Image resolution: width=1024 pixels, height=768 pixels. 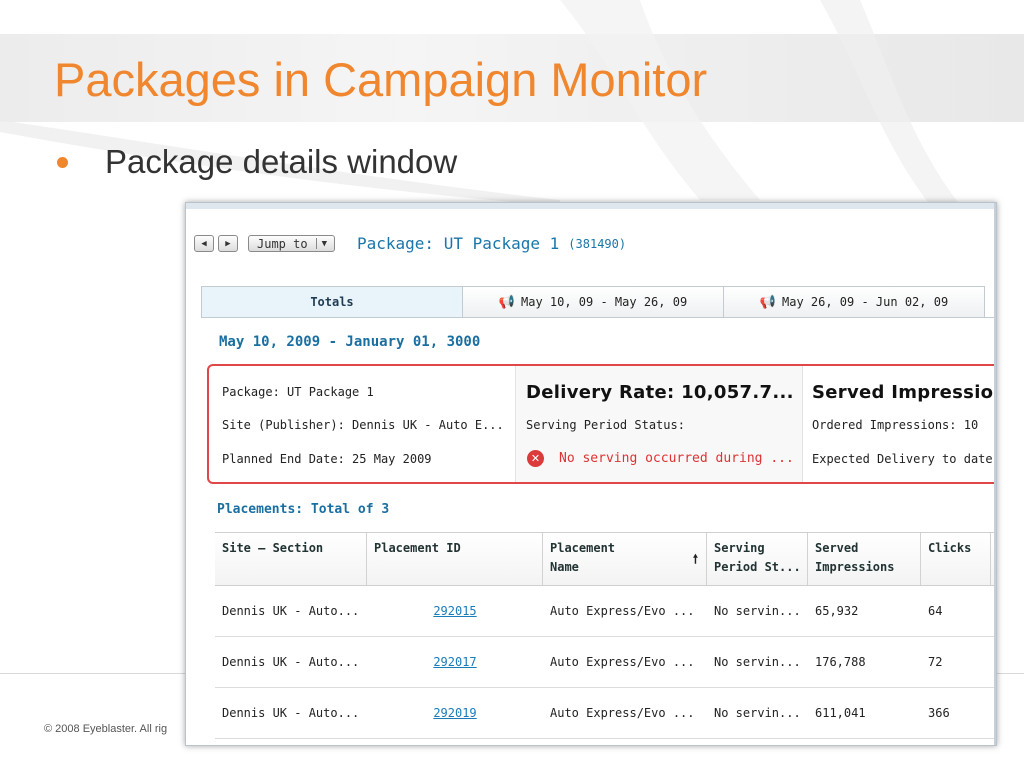 I want to click on cell-served-impressions: 65,932, so click(x=837, y=611).